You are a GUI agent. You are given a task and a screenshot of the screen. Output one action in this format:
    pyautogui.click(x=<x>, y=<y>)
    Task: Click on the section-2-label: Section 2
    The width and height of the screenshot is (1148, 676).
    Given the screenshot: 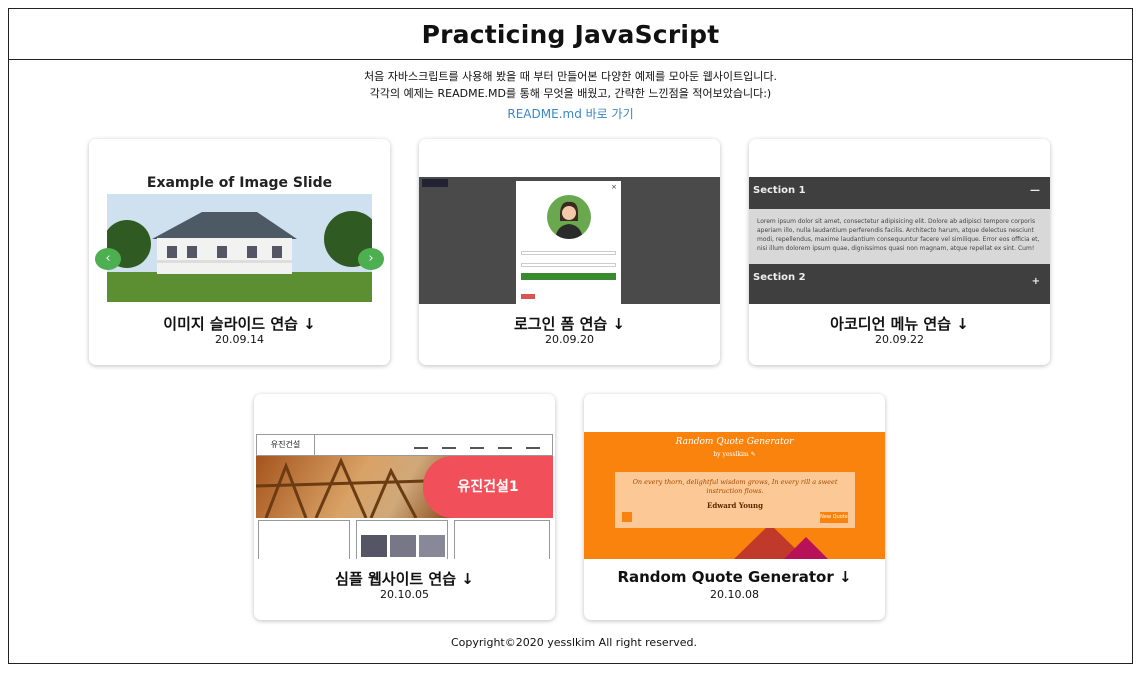 What is the action you would take?
    pyautogui.click(x=779, y=277)
    